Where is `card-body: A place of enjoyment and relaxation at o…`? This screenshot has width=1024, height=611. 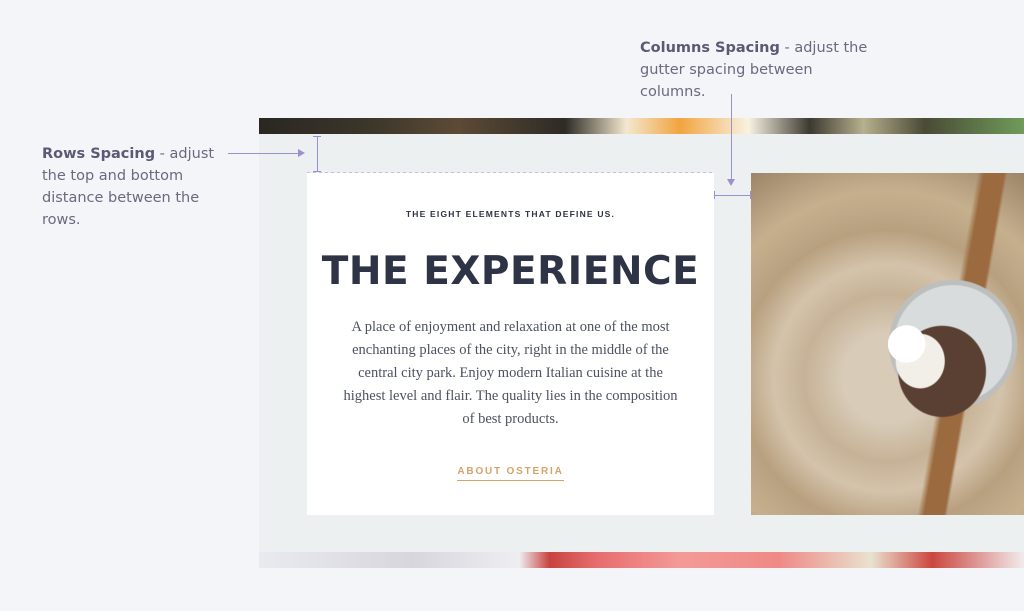
card-body: A place of enjoyment and relaxation at o… is located at coordinates (510, 373).